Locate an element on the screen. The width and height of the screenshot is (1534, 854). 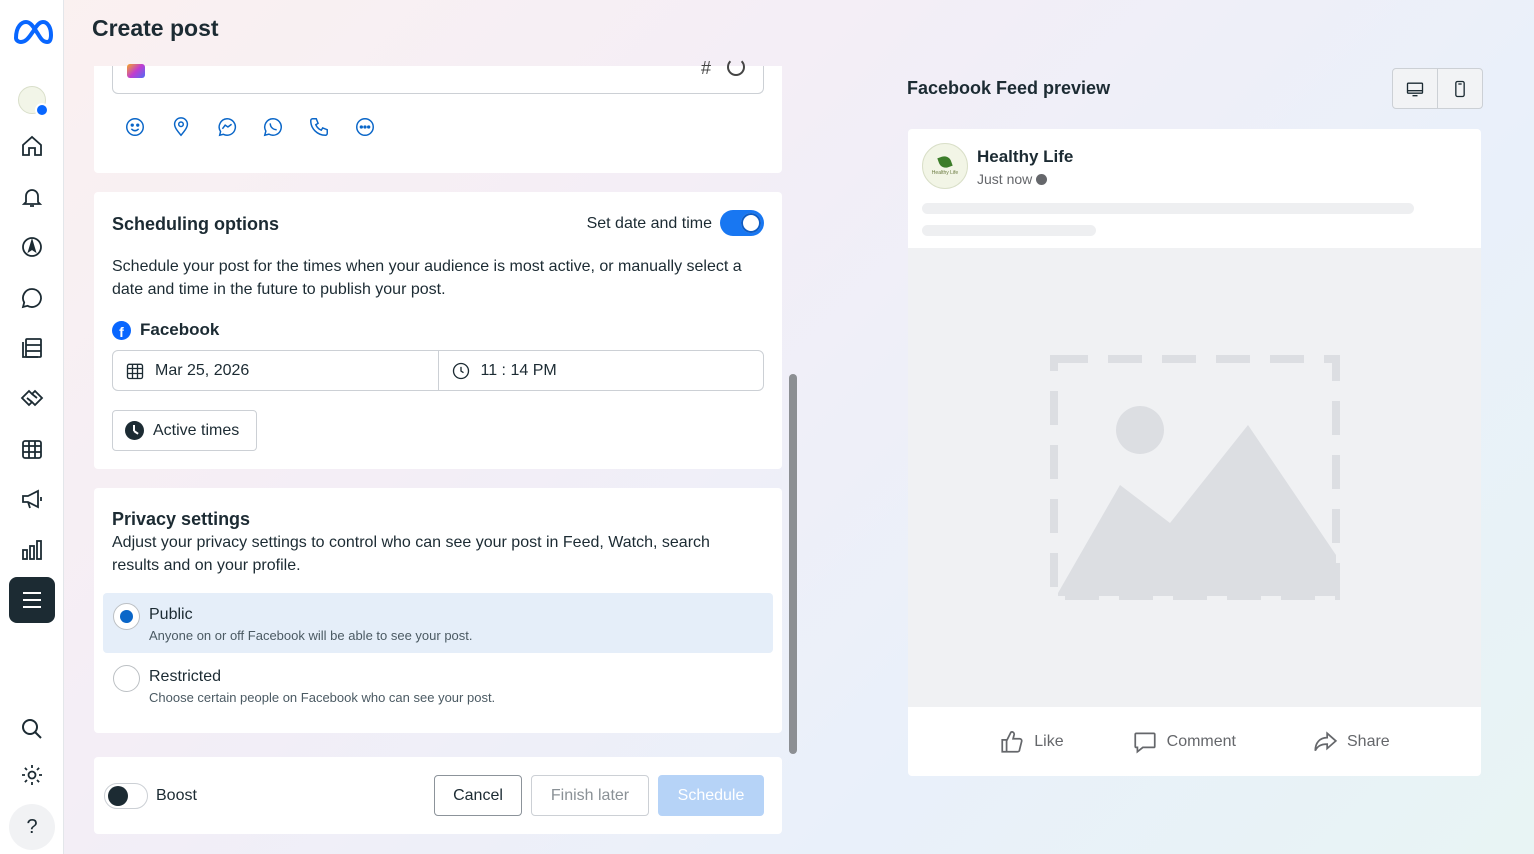
globe-icon is located at coordinates (1042, 179).